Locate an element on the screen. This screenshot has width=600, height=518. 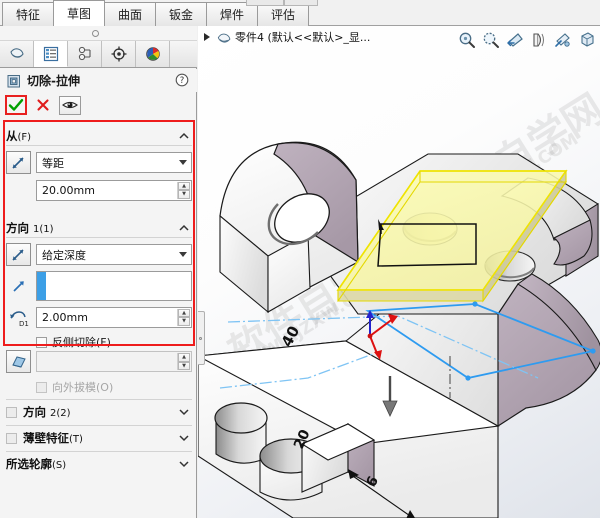
direction1-group-header: 方向 1(1) is located at coordinates (99, 228).